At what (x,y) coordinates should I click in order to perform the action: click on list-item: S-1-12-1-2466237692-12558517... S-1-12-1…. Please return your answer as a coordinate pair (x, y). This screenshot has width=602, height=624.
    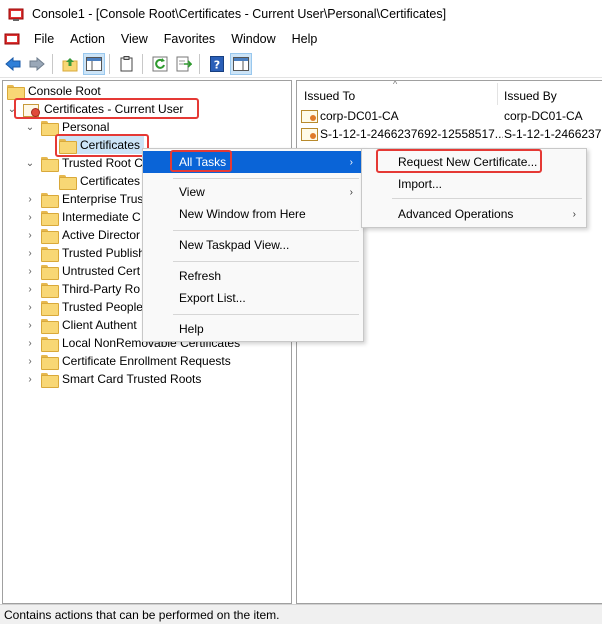
    Looking at the image, I should click on (451, 134).